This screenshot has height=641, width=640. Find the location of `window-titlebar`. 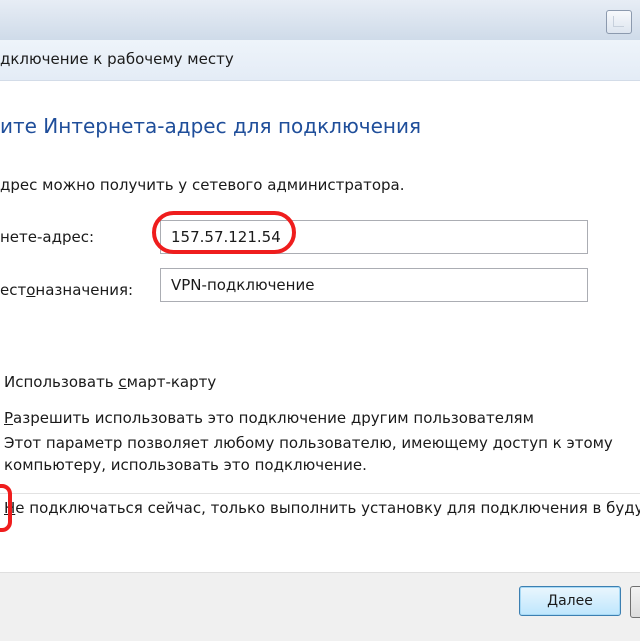

window-titlebar is located at coordinates (320, 20).